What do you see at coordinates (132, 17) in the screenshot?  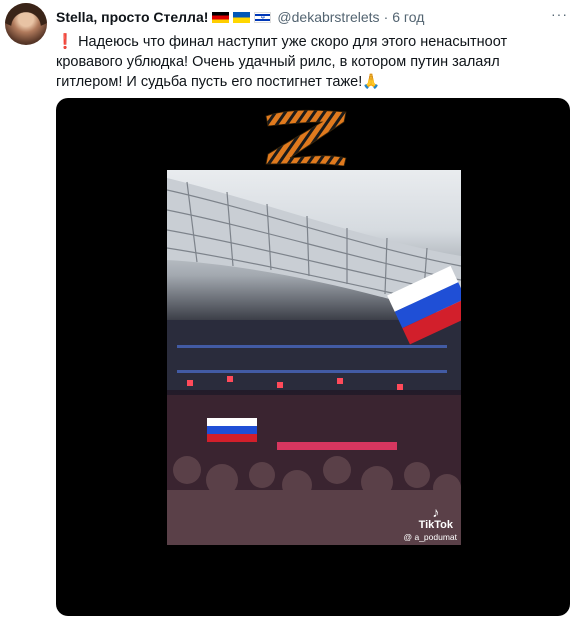 I see `author-name: Stella, просто Стелла!` at bounding box center [132, 17].